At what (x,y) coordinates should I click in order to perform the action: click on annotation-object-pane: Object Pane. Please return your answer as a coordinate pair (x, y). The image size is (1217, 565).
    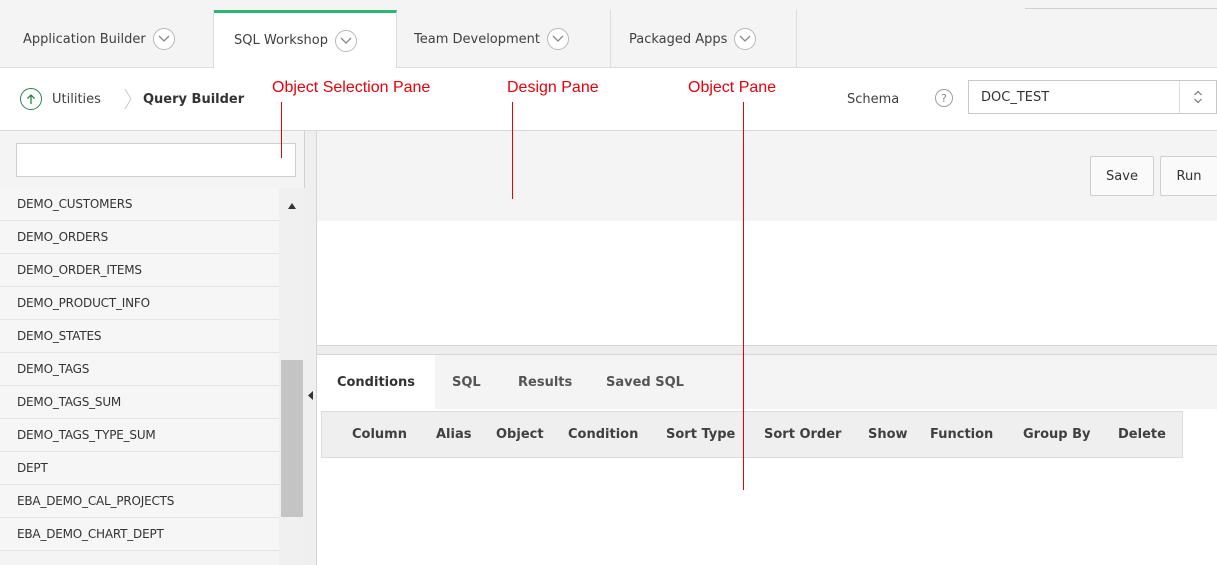
    Looking at the image, I should click on (732, 87).